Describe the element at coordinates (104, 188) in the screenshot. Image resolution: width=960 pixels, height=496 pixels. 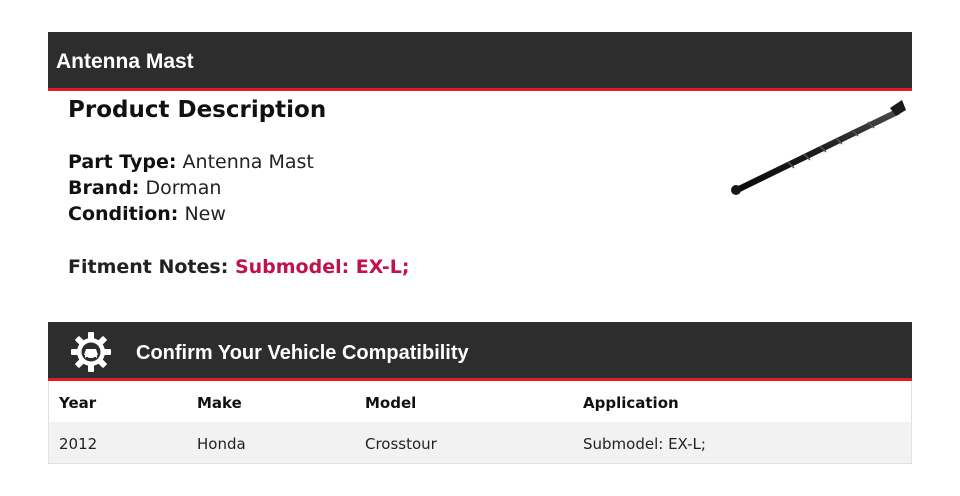
I see `spec-label: Brand:` at that location.